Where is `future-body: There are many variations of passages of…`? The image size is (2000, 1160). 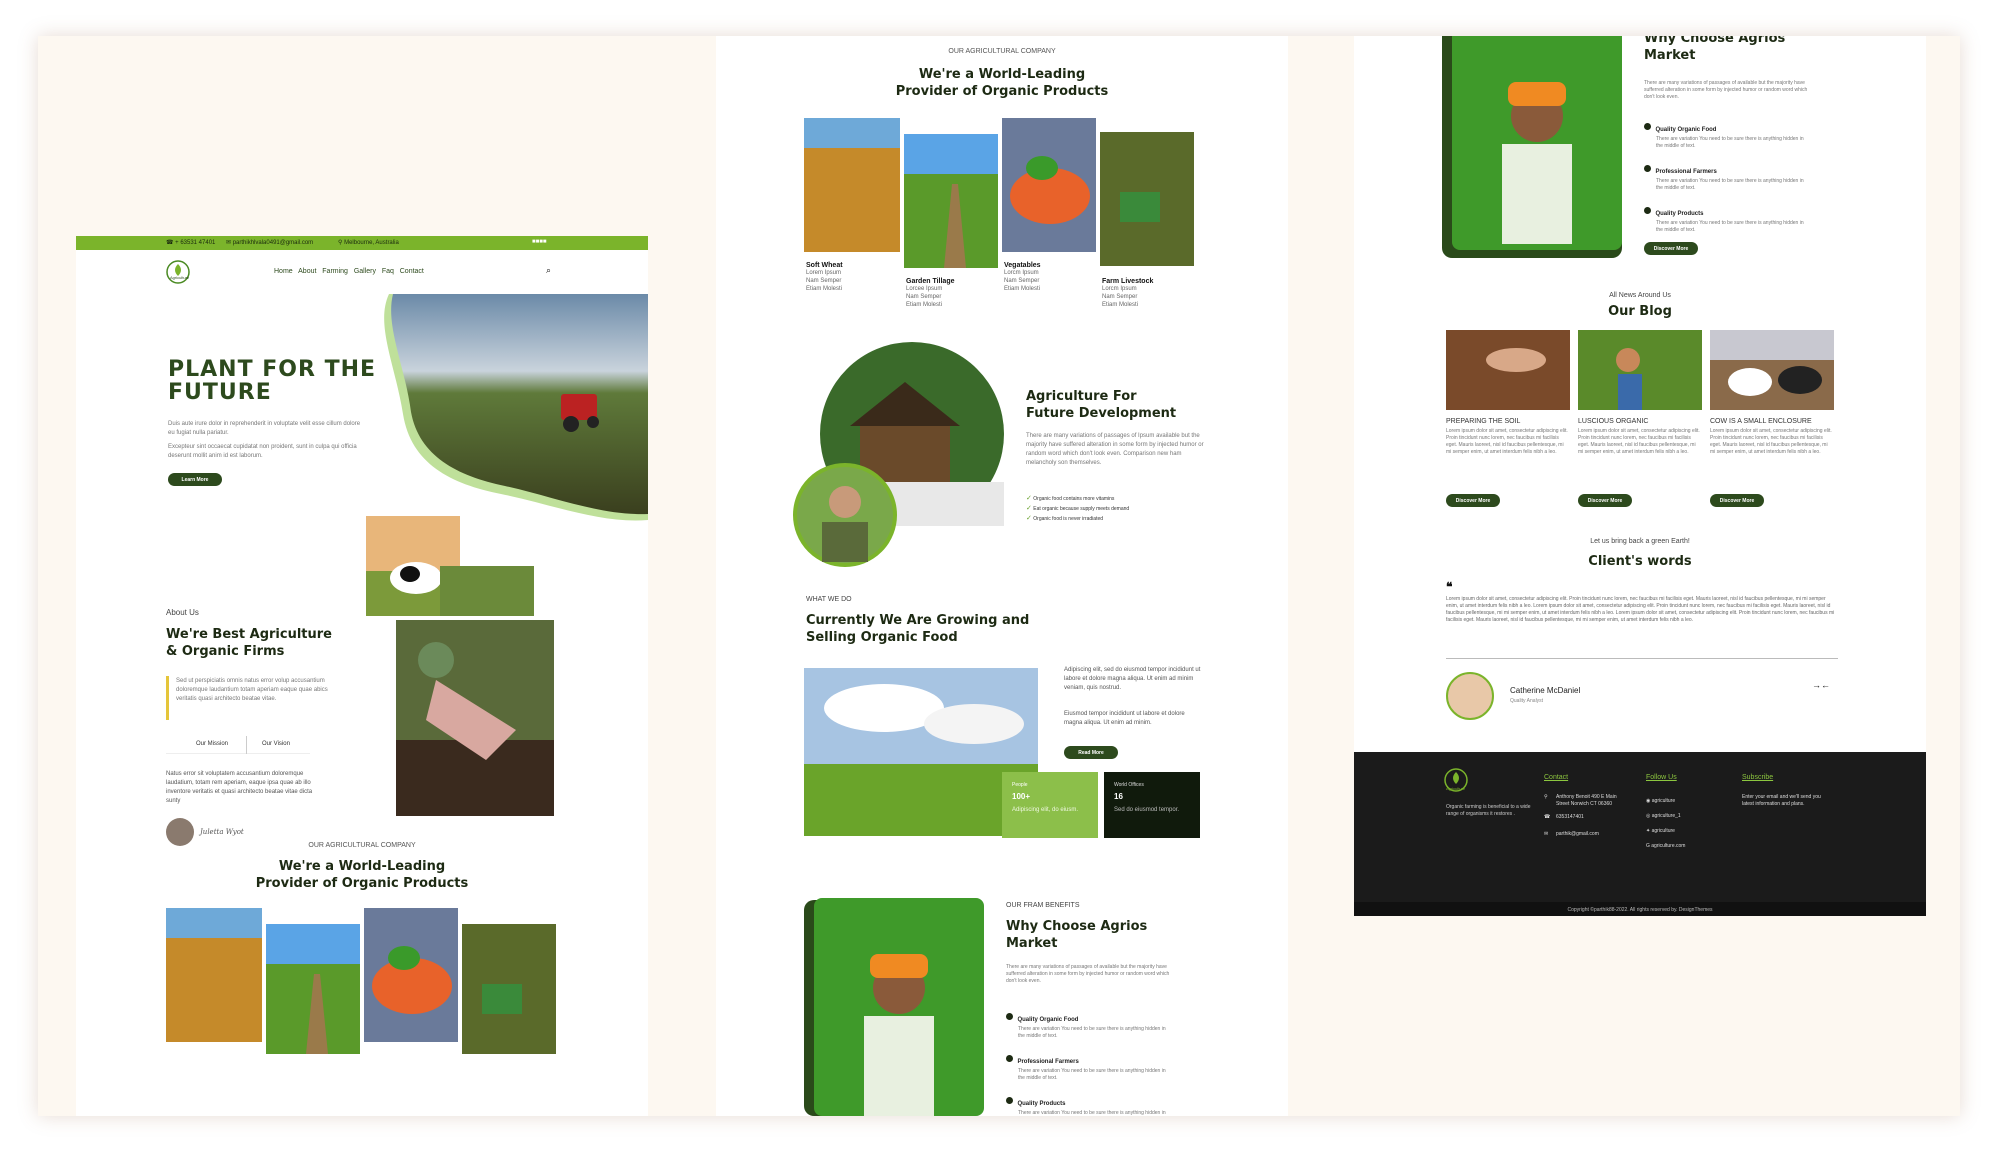 future-body: There are many variations of passages of… is located at coordinates (1115, 449).